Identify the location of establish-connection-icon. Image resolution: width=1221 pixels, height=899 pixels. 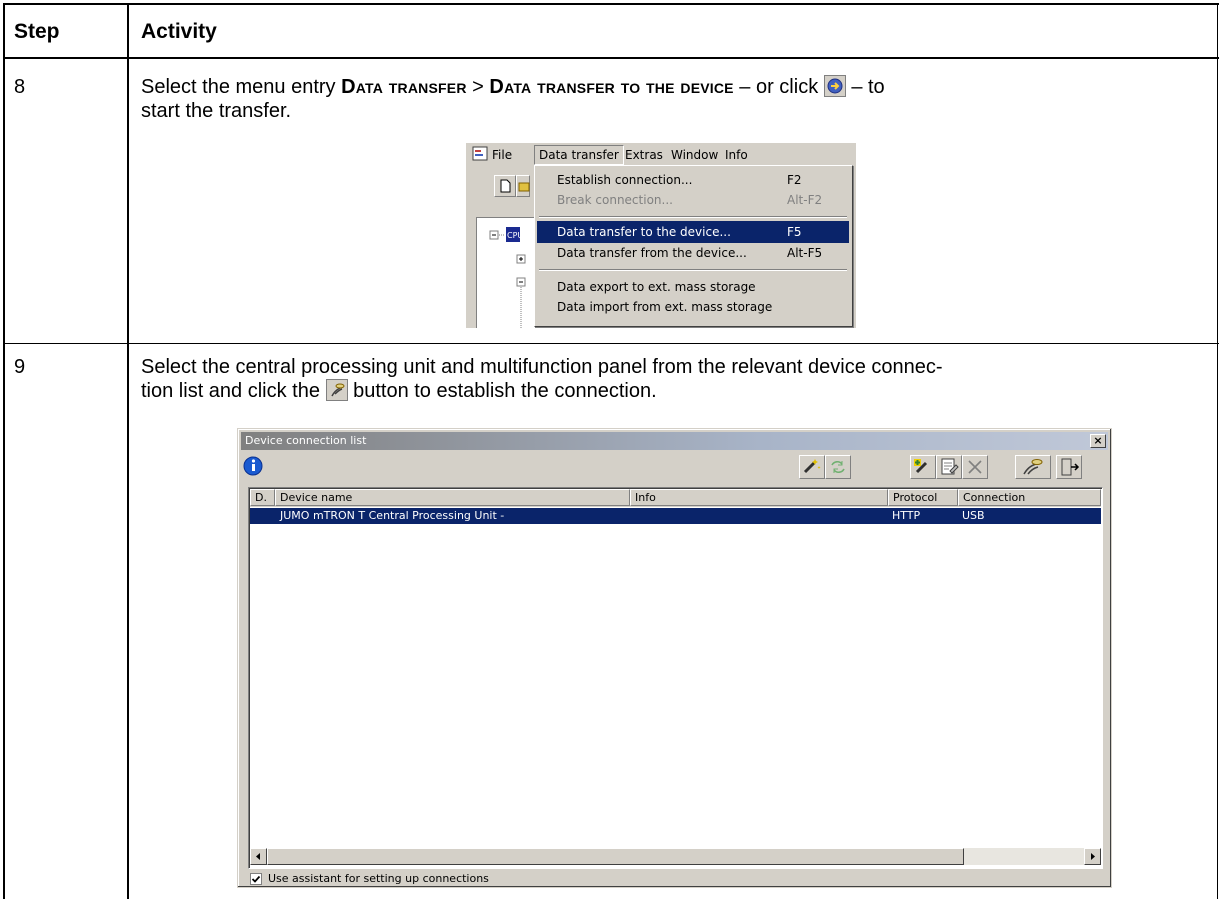
(336, 390).